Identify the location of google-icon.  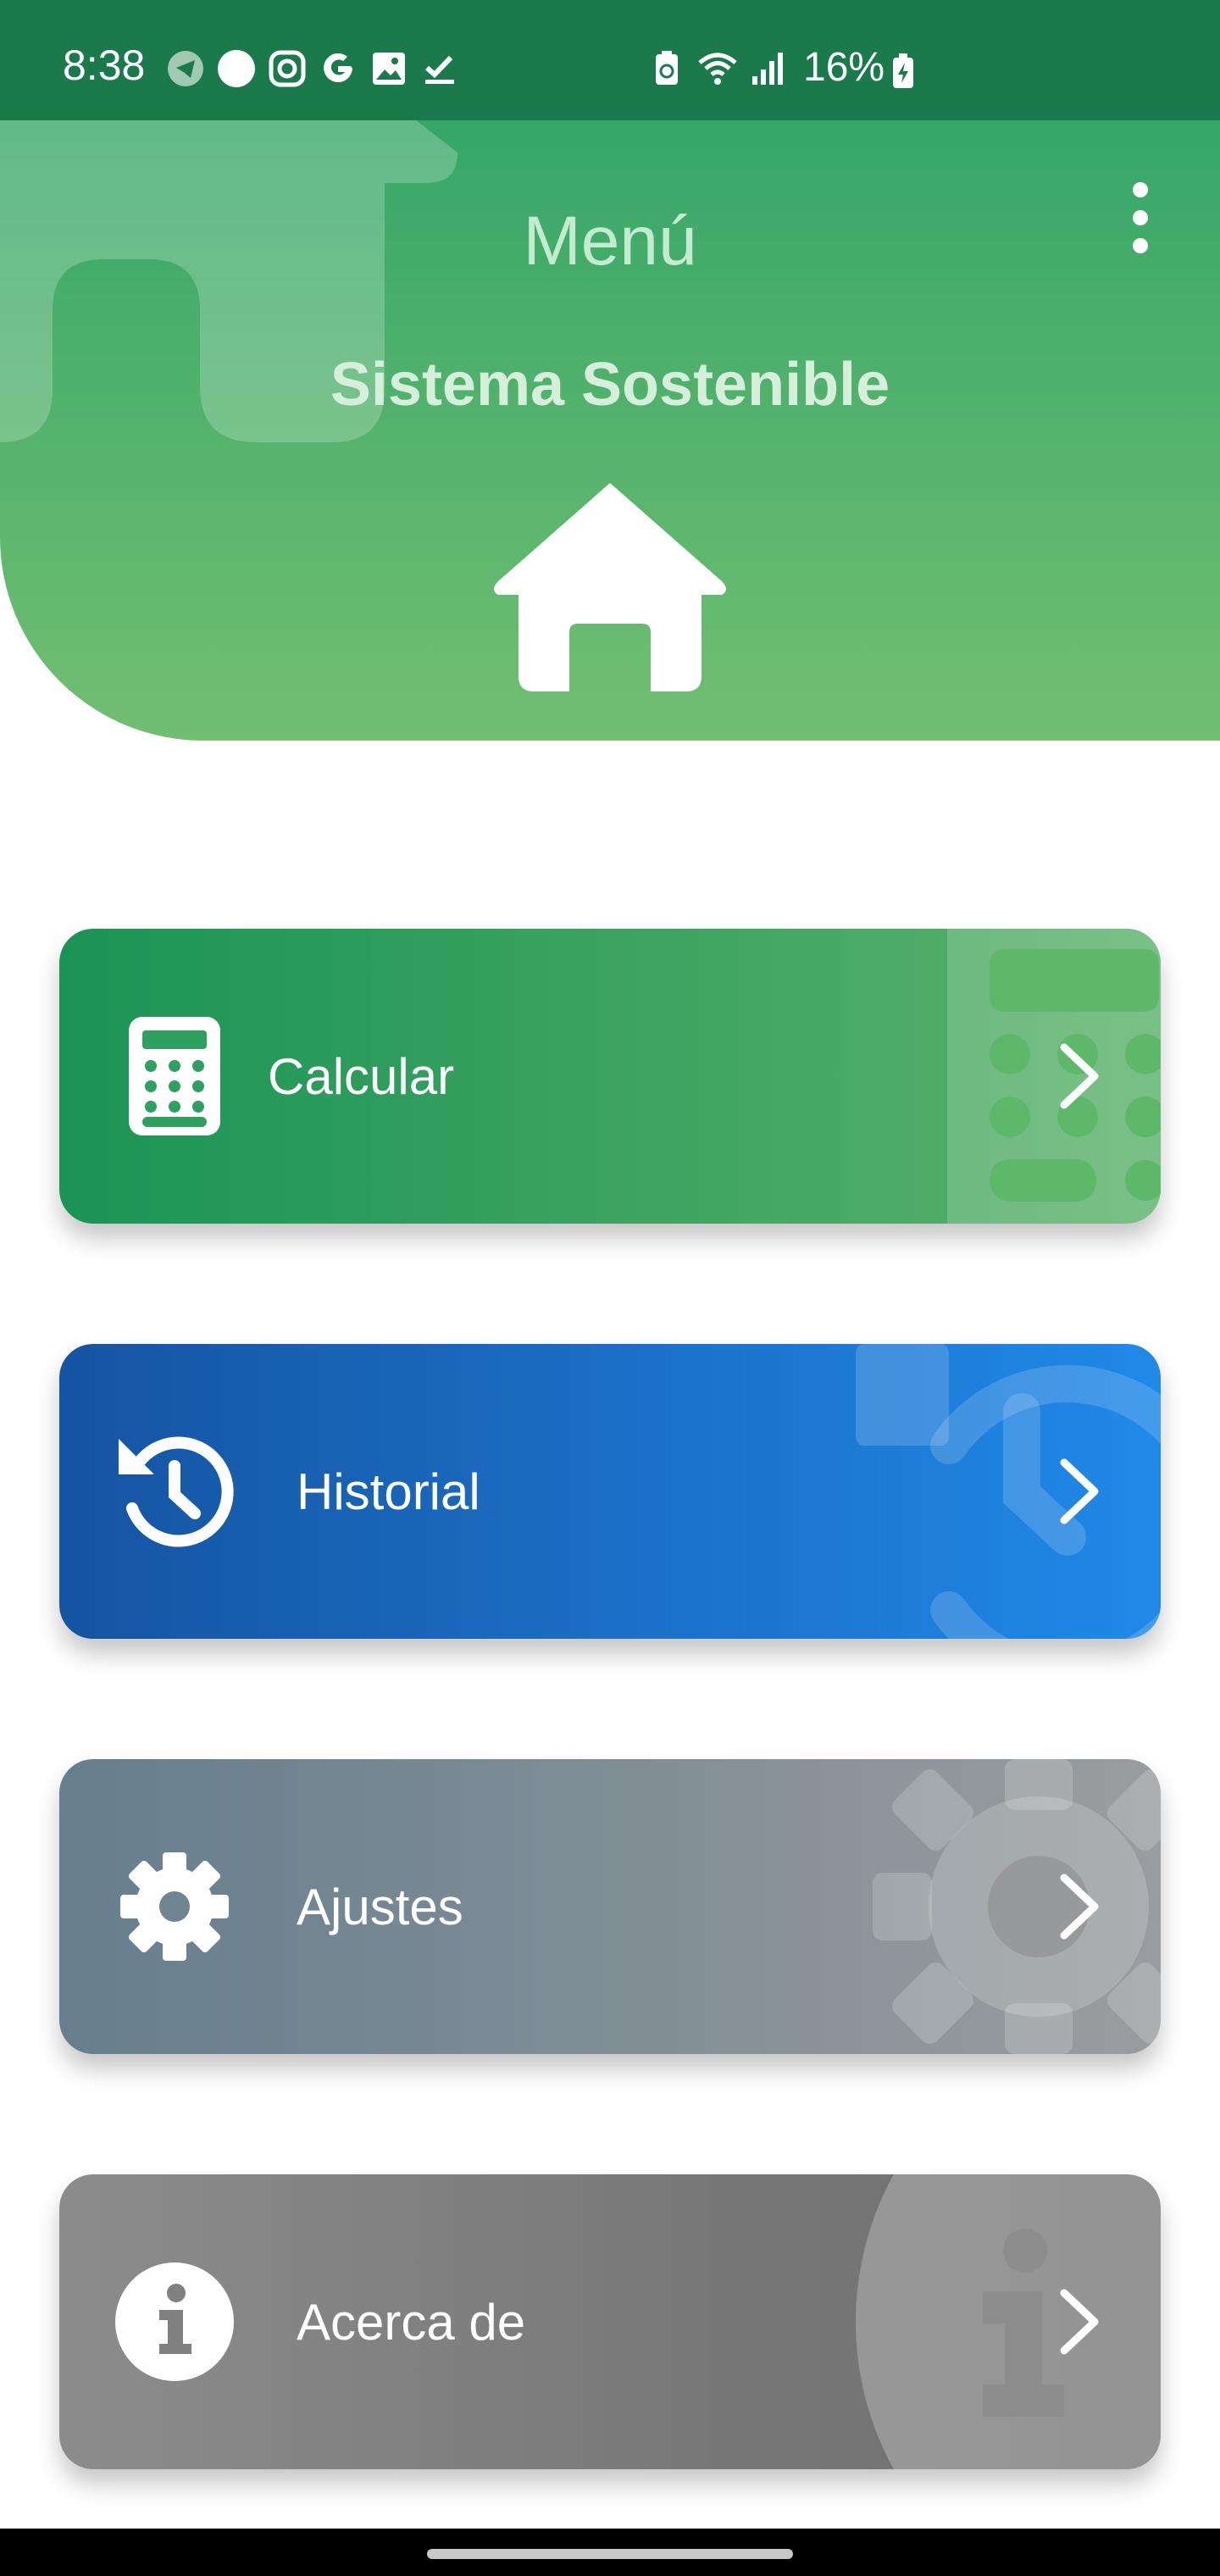
(338, 67).